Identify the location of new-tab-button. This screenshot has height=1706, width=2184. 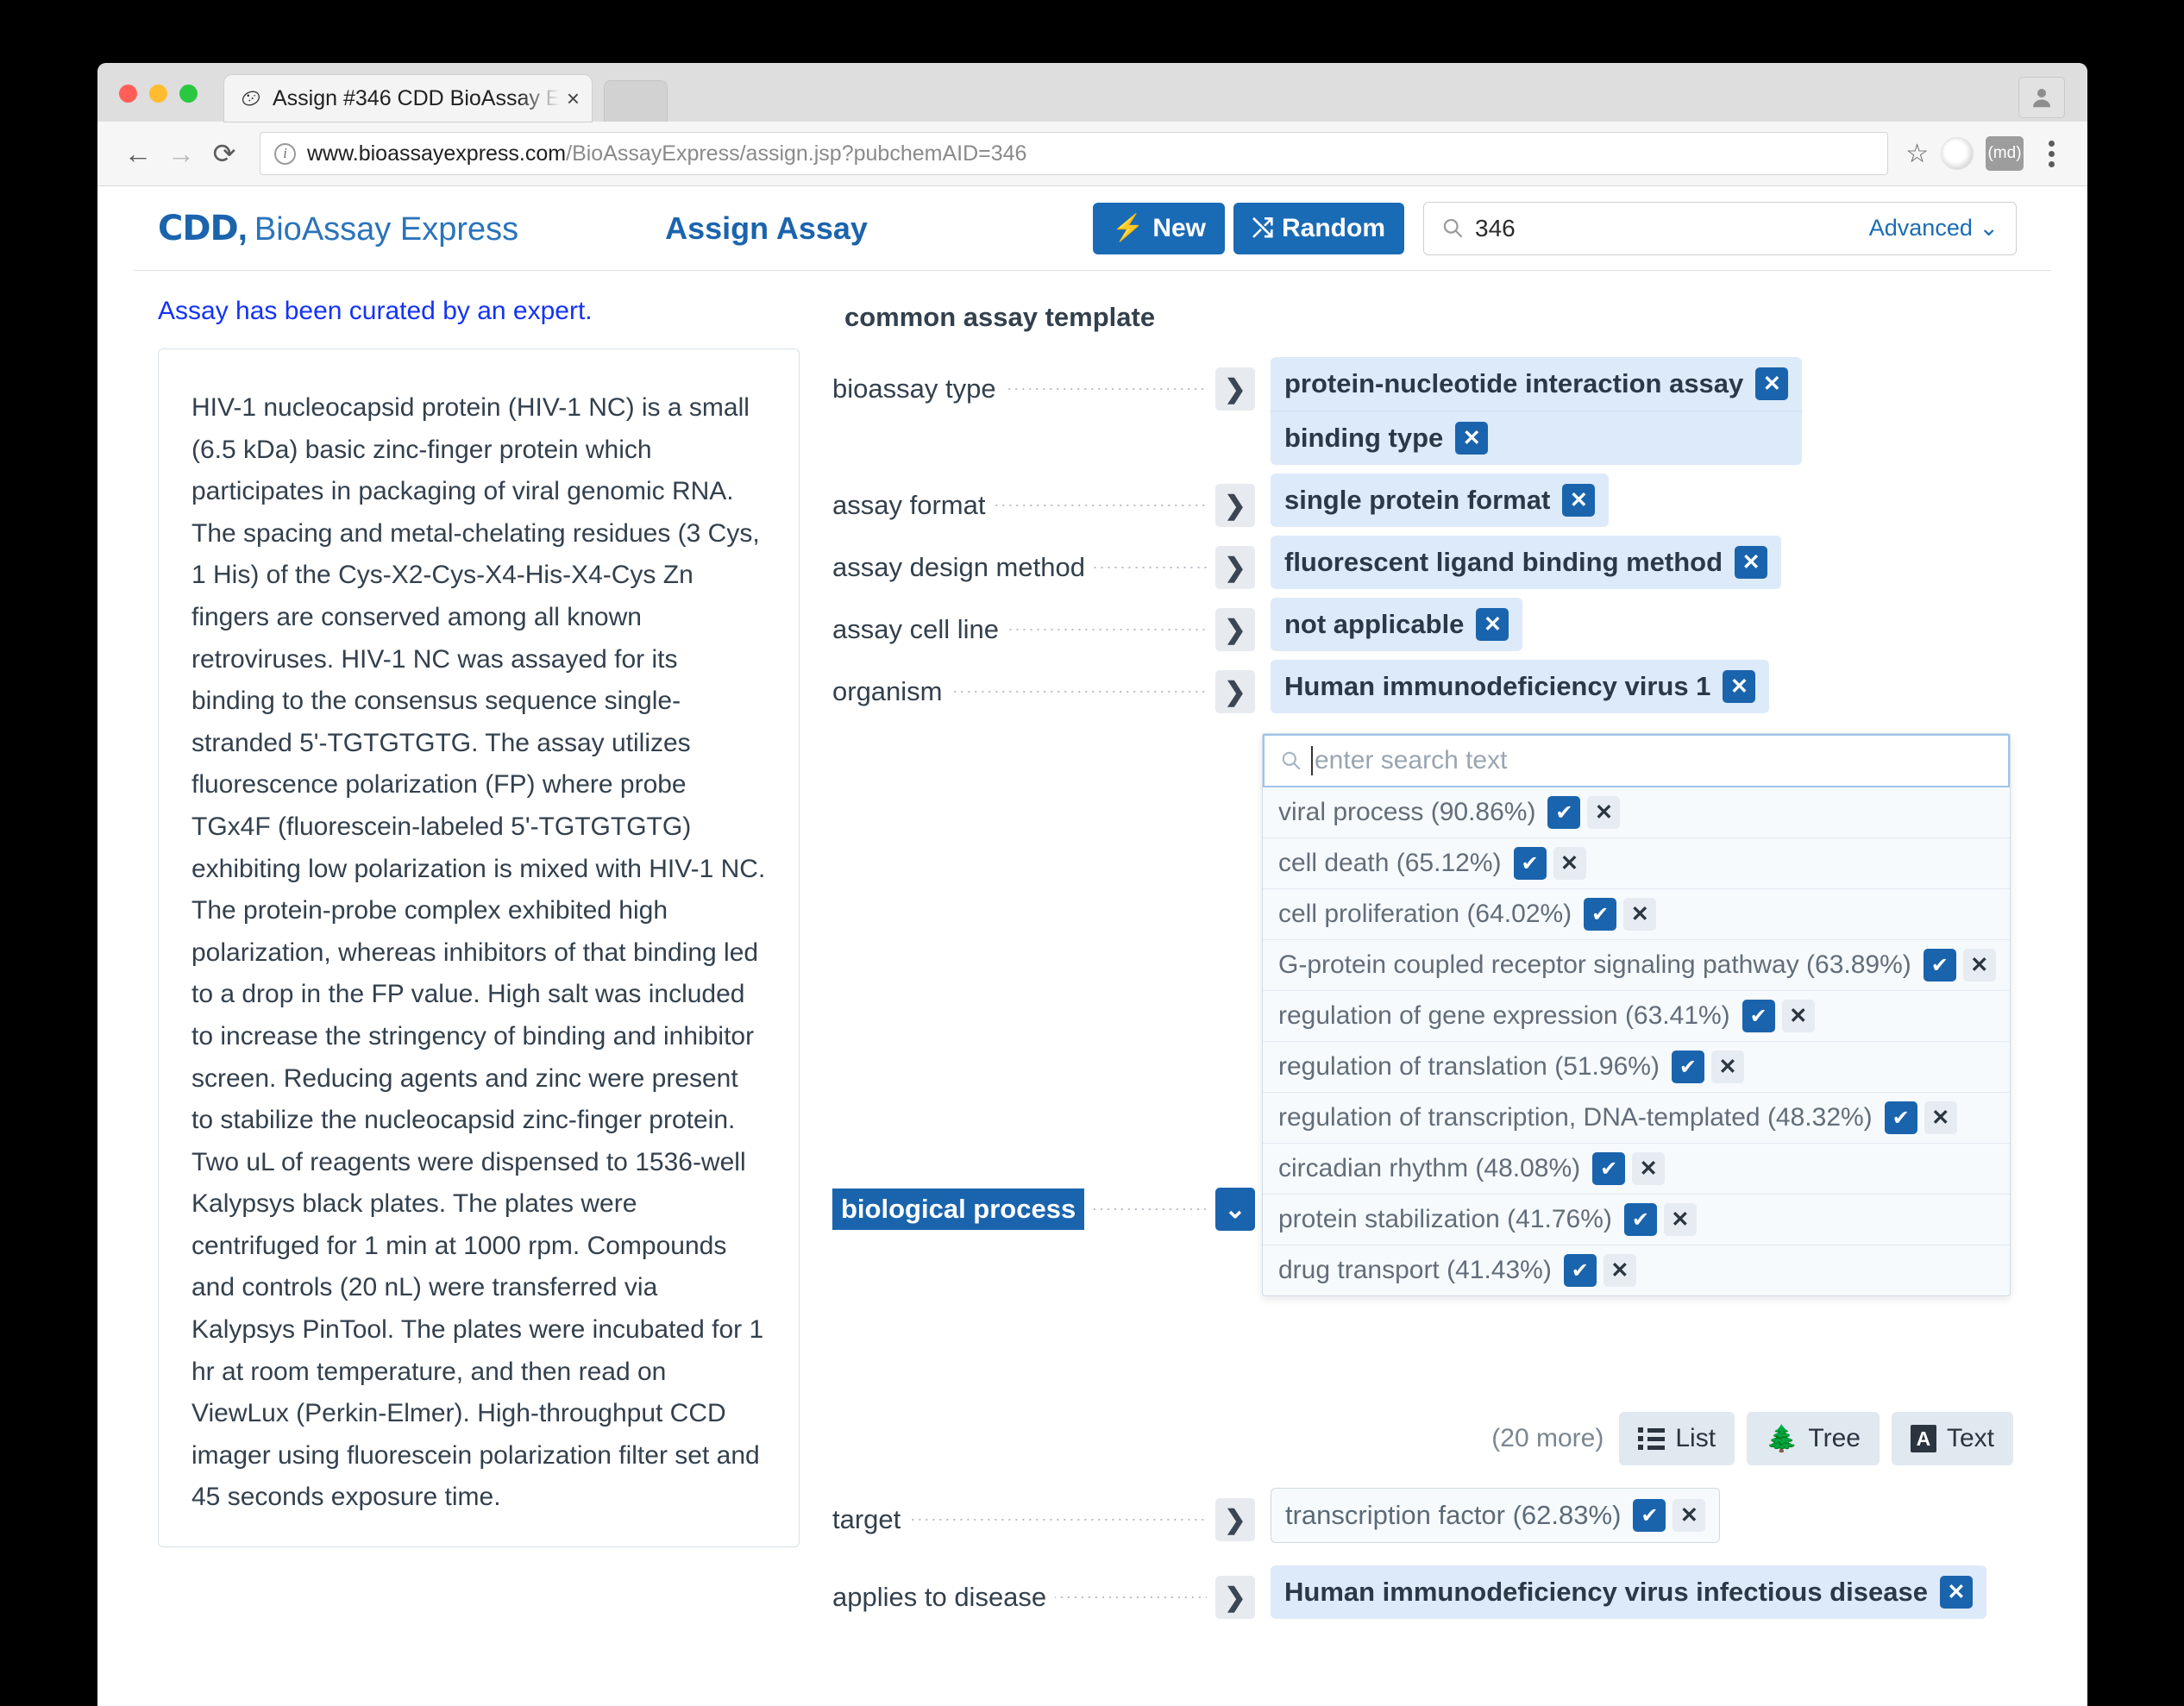
(636, 101).